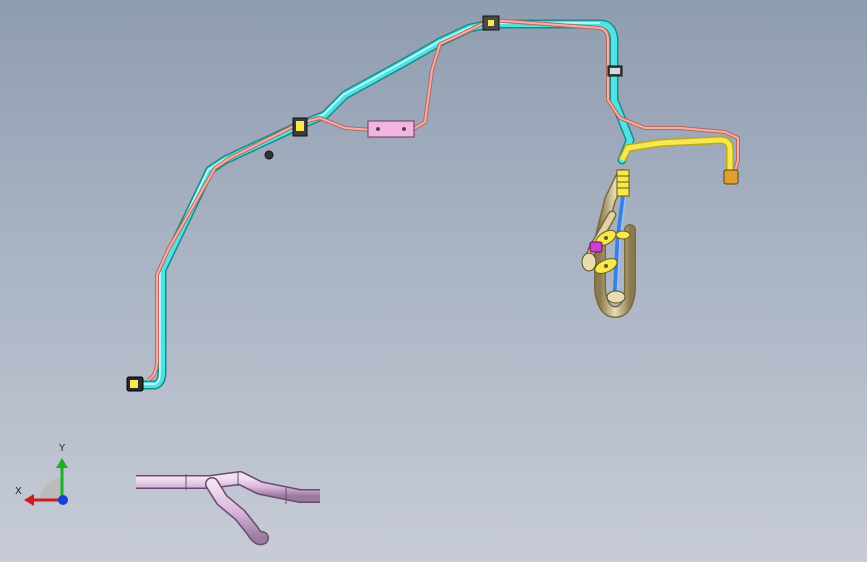 This screenshot has width=867, height=562. What do you see at coordinates (391, 129) in the screenshot?
I see `pink-bracket` at bounding box center [391, 129].